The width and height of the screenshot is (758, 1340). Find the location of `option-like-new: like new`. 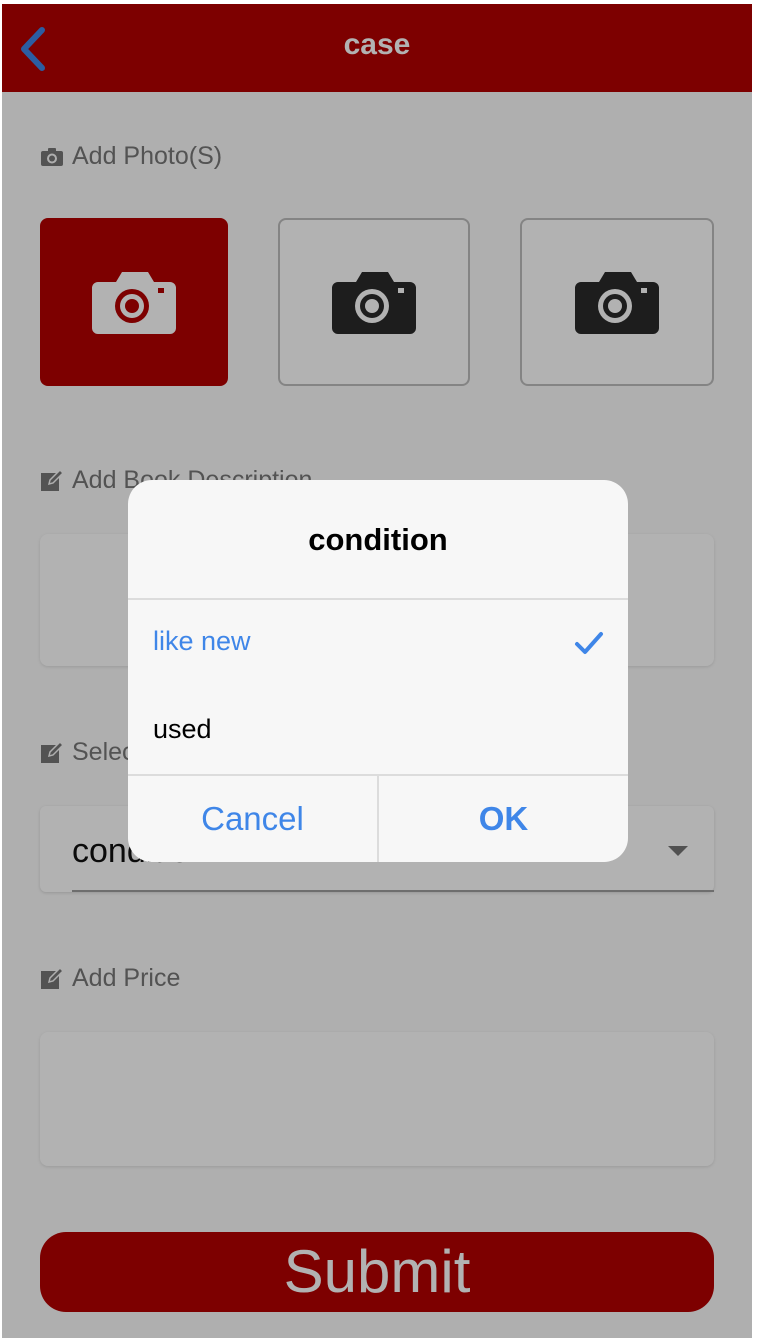

option-like-new: like new is located at coordinates (378, 646).